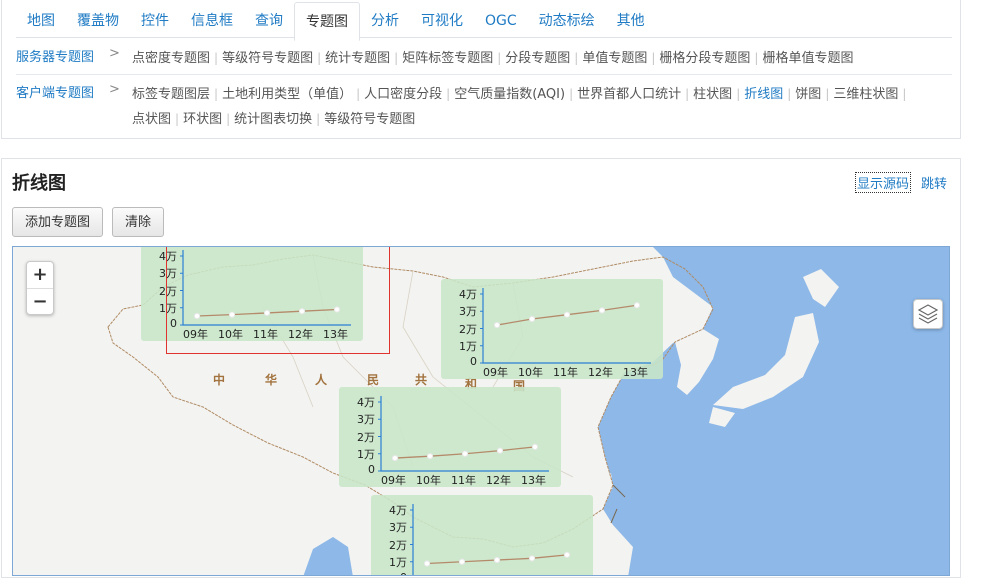 The width and height of the screenshot is (989, 578). What do you see at coordinates (171, 94) in the screenshot?
I see `client-link-0: 标签专题图层` at bounding box center [171, 94].